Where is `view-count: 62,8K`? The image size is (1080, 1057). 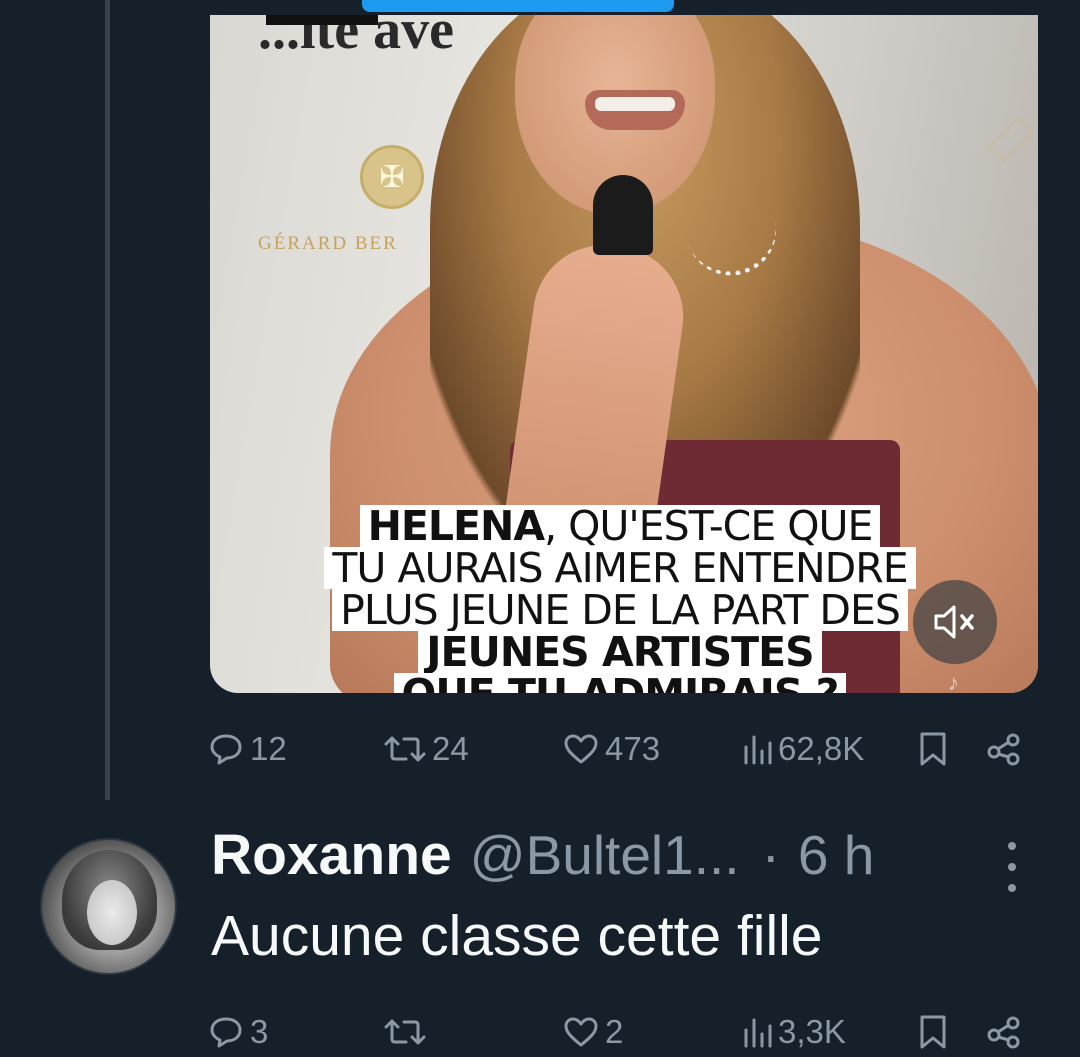 view-count: 62,8K is located at coordinates (821, 748).